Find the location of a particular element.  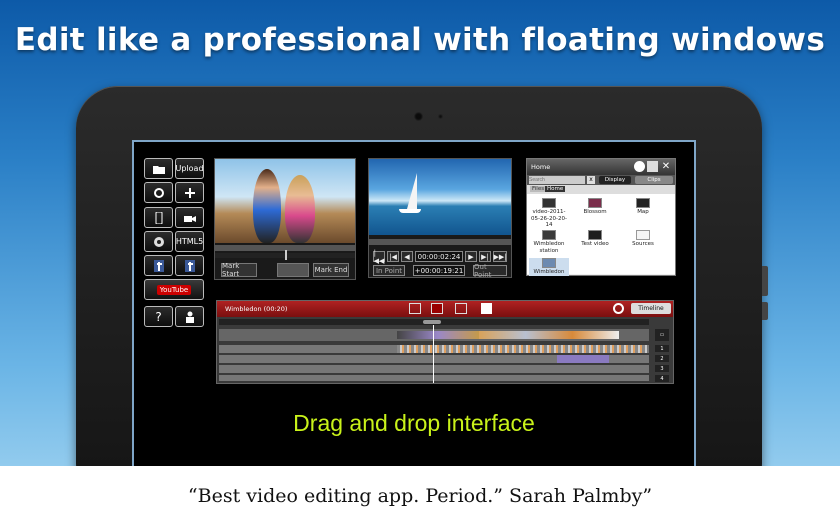

plus-icon is located at coordinates (189, 192).